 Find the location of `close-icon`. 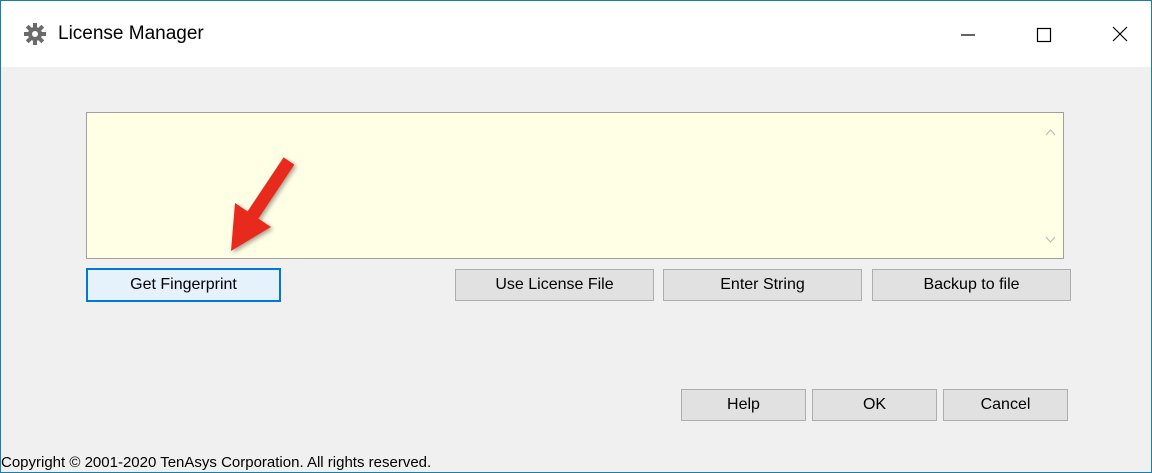

close-icon is located at coordinates (1120, 34).